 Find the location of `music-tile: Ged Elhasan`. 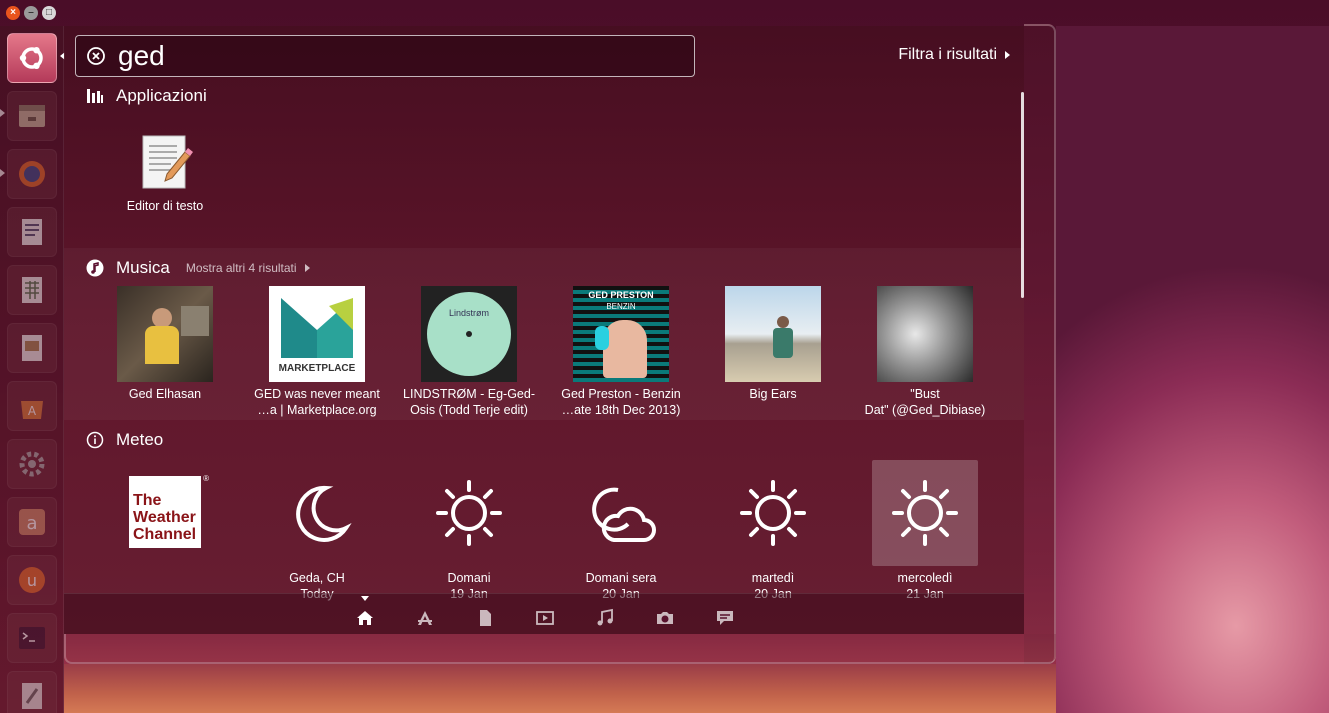

music-tile: Ged Elhasan is located at coordinates (165, 344).